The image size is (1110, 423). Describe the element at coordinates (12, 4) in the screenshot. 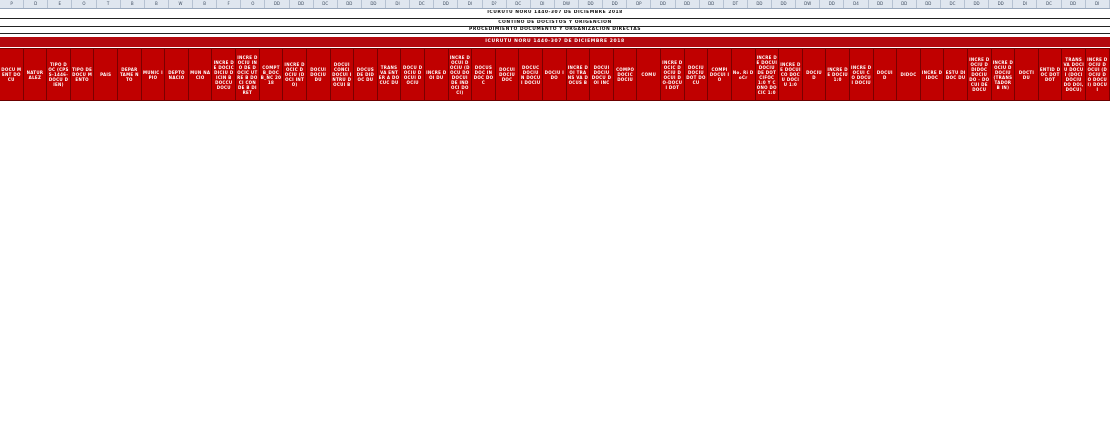

I see `column-letter: P` at that location.